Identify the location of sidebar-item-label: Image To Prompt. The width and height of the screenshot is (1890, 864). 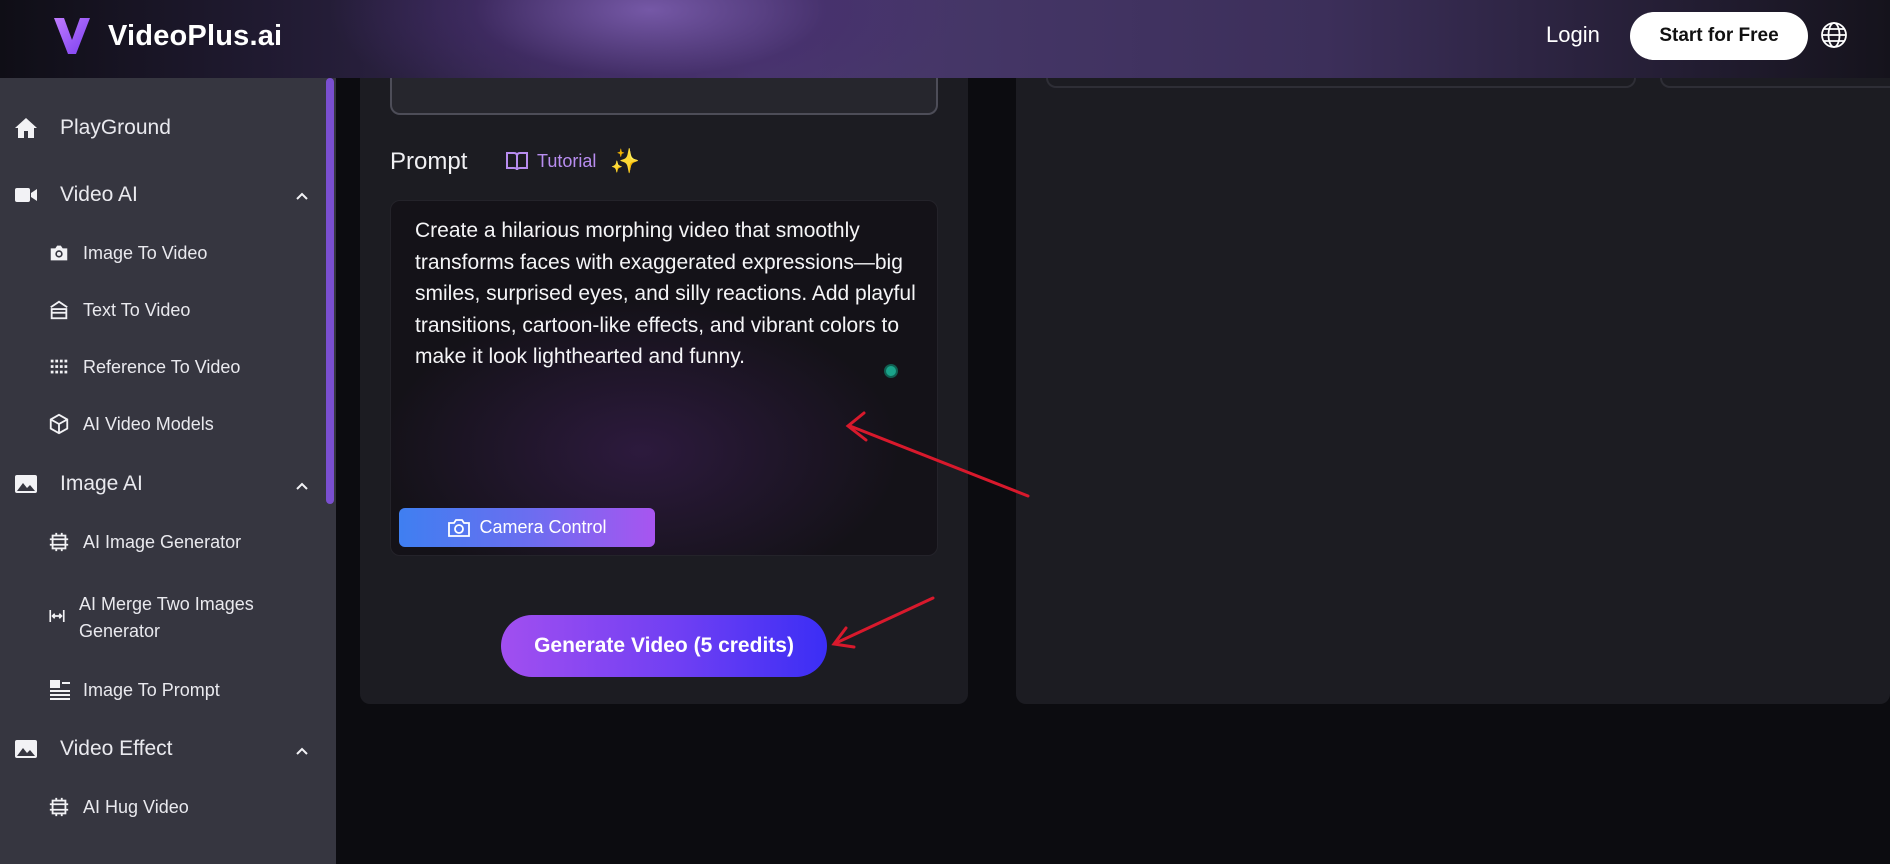
(151, 689).